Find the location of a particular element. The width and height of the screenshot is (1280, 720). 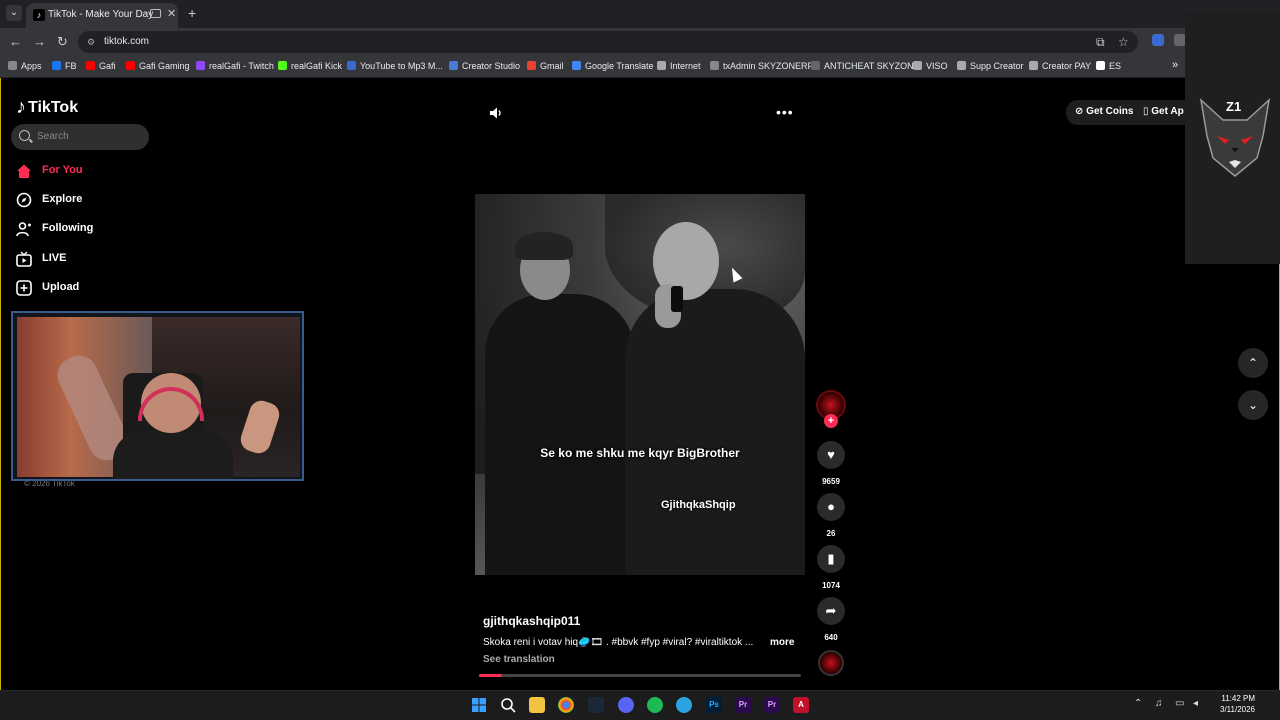

see-translation-button: See translation is located at coordinates (519, 659).